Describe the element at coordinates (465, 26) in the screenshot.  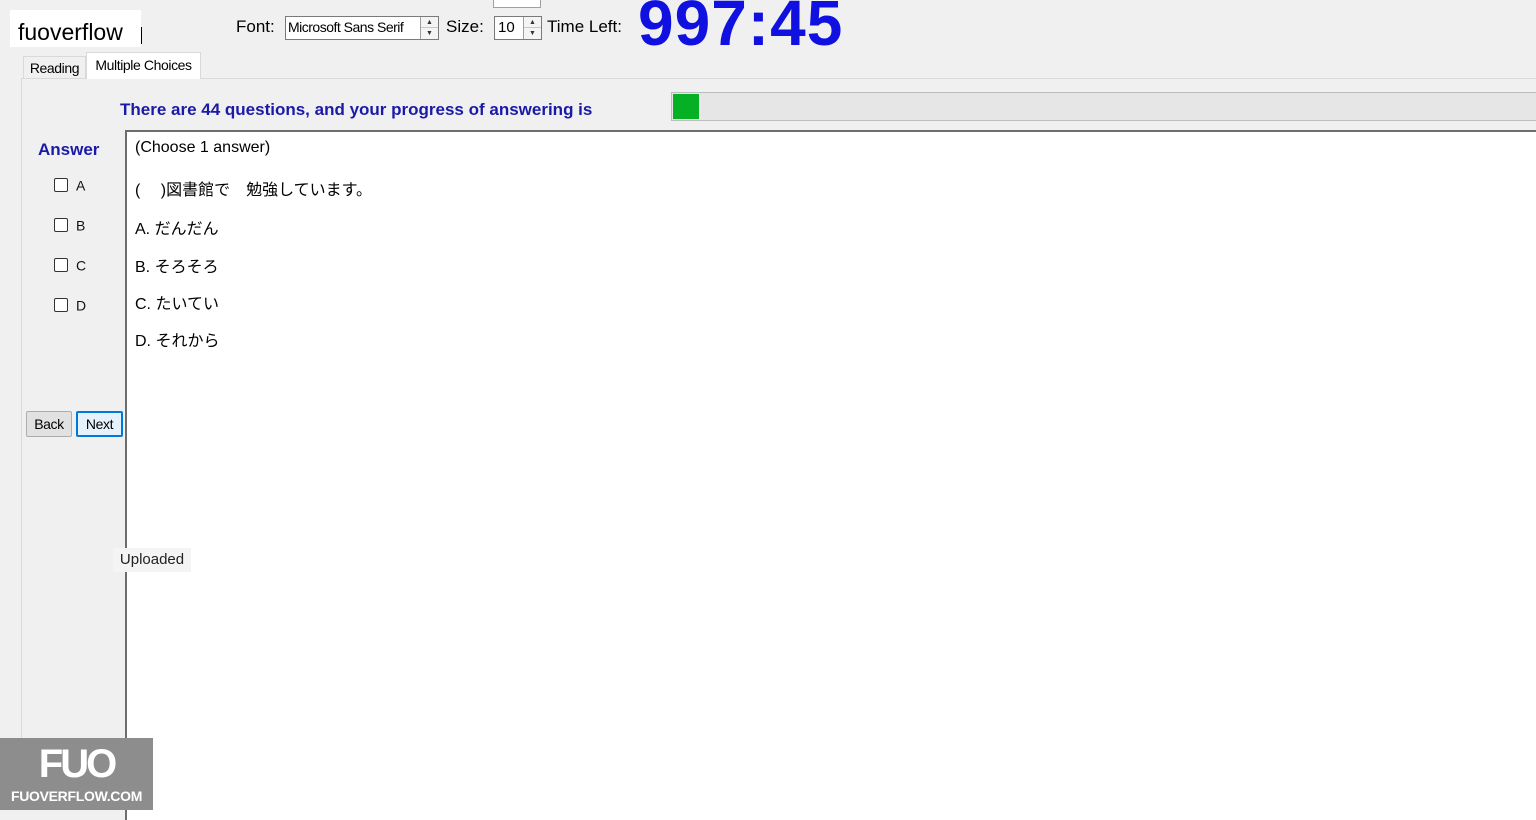
I see `size-label: Size:` at that location.